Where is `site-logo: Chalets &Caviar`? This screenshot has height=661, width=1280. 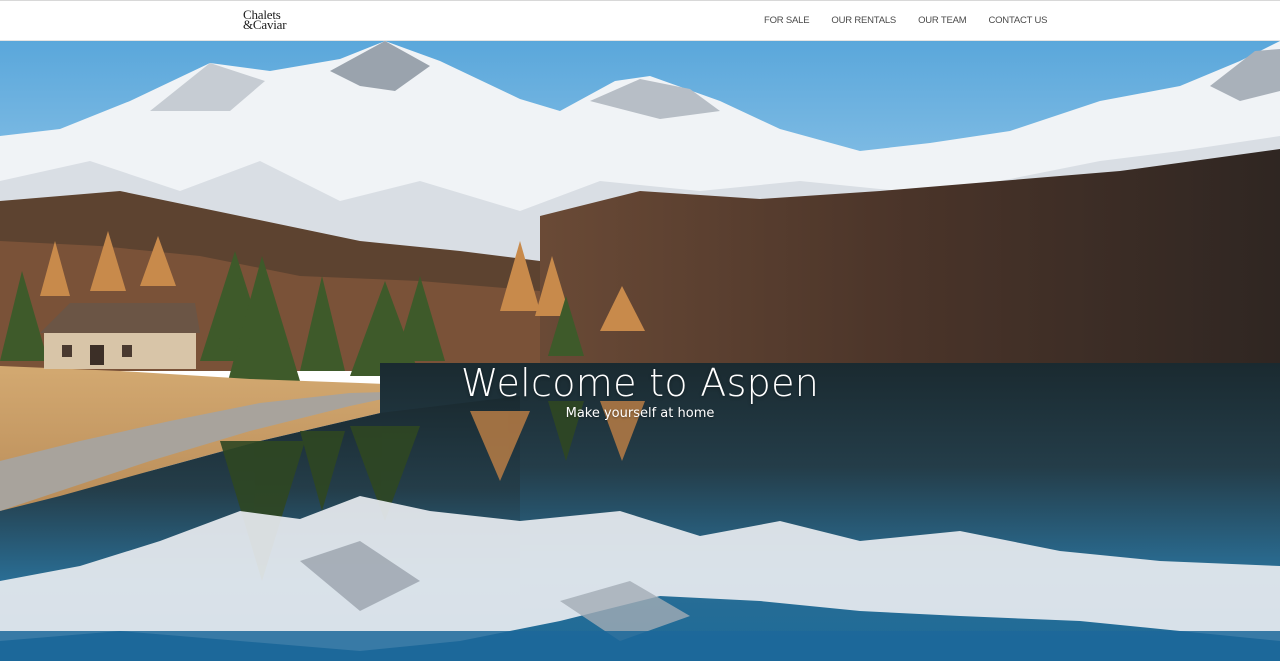 site-logo: Chalets &Caviar is located at coordinates (273, 20).